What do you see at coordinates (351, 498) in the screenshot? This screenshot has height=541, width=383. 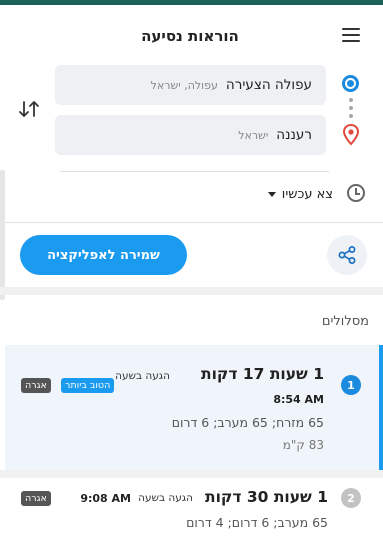 I see `route-number-badge: 2` at bounding box center [351, 498].